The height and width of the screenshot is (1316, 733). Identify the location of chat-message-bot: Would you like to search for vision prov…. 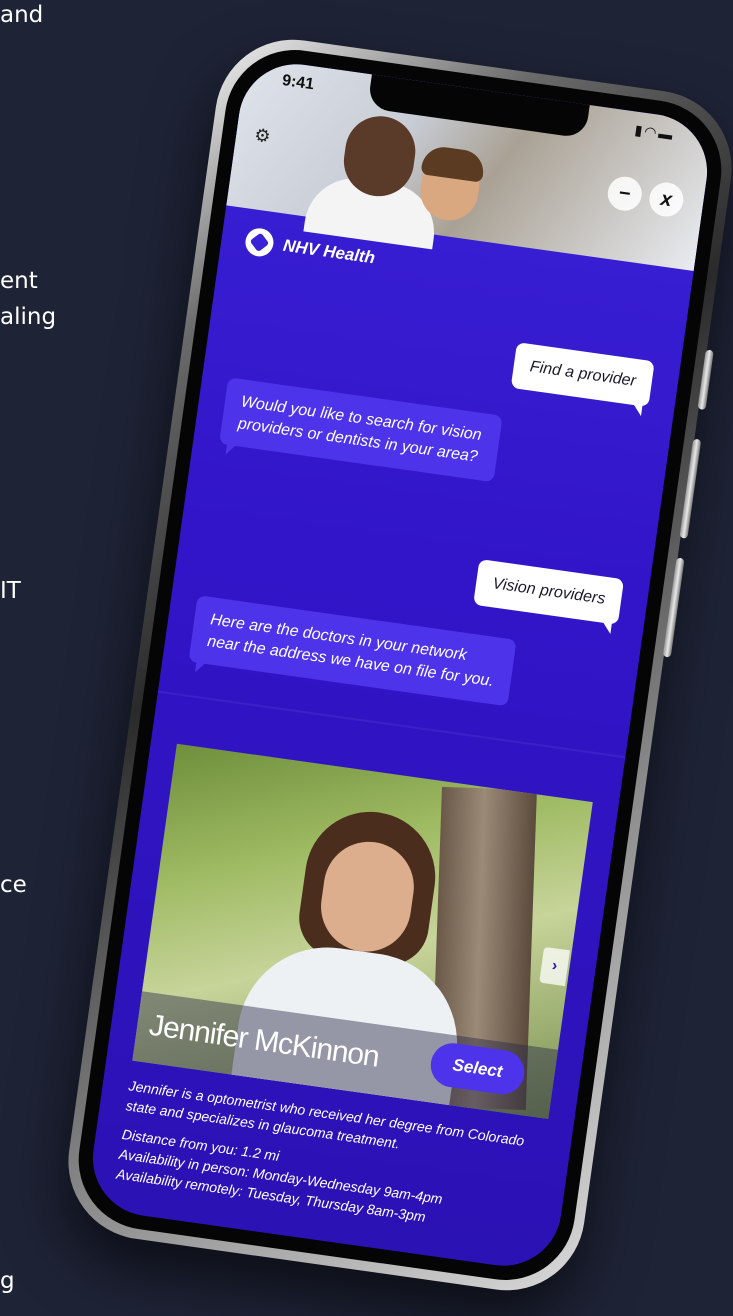
(361, 430).